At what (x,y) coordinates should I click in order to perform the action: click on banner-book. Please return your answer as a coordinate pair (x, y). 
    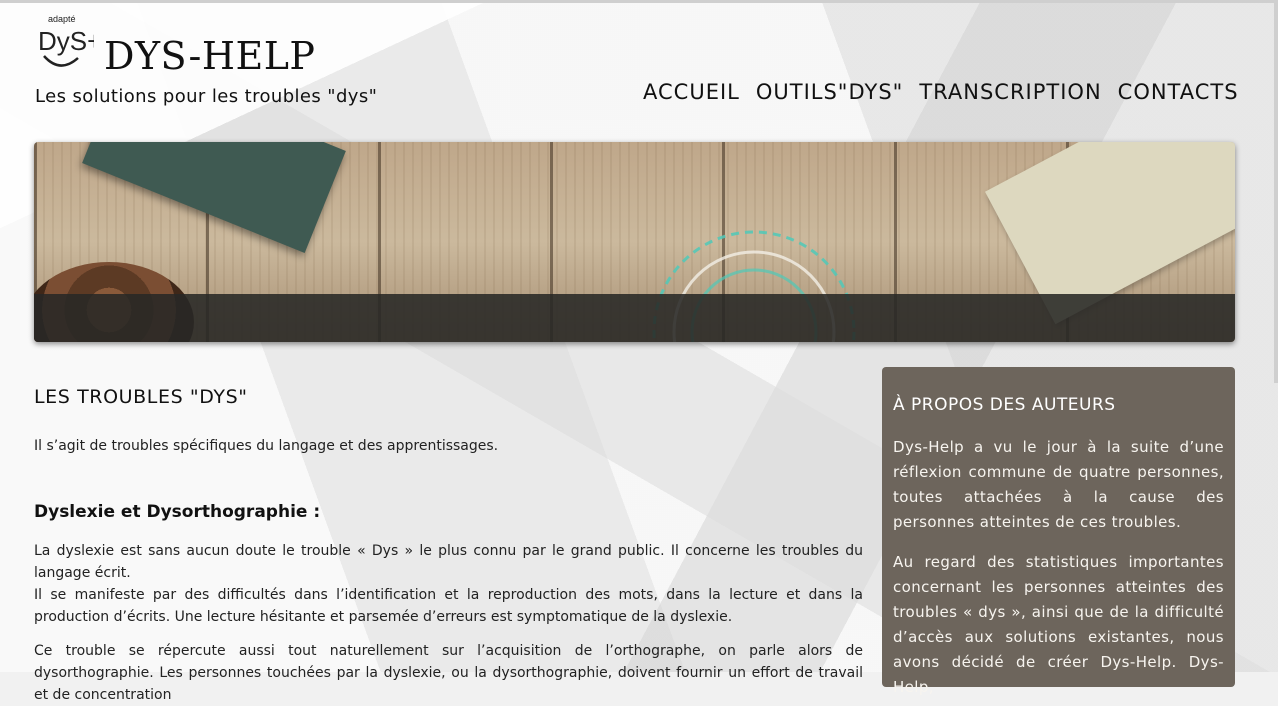
    Looking at the image, I should click on (214, 197).